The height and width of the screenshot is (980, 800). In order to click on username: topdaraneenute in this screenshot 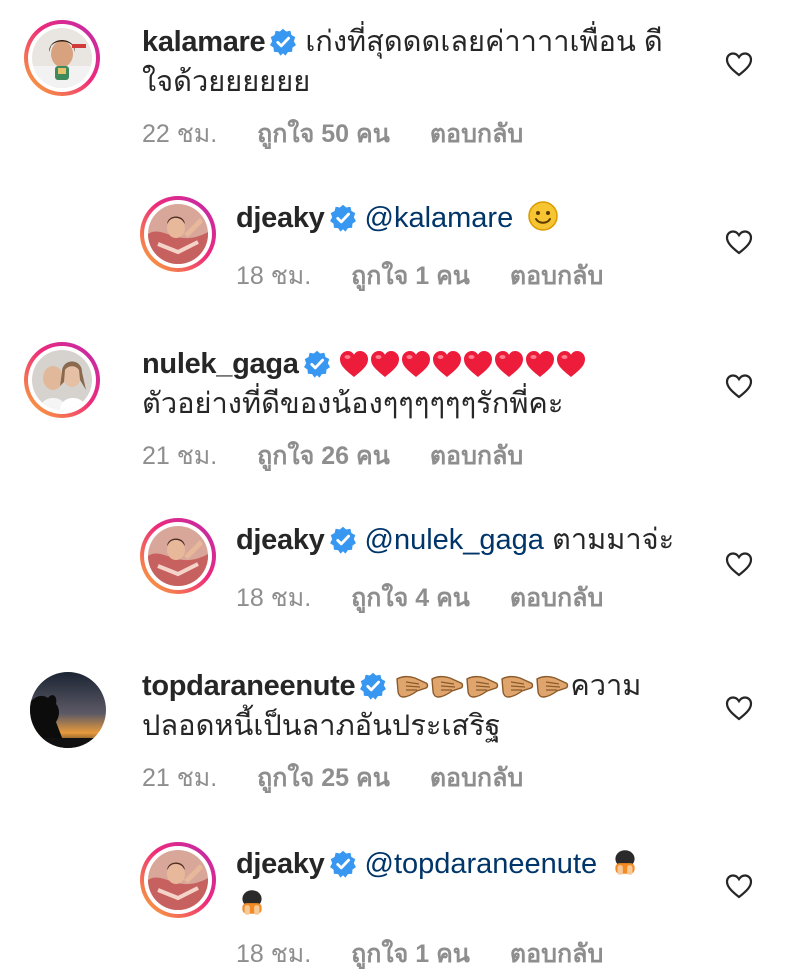, I will do `click(249, 686)`.